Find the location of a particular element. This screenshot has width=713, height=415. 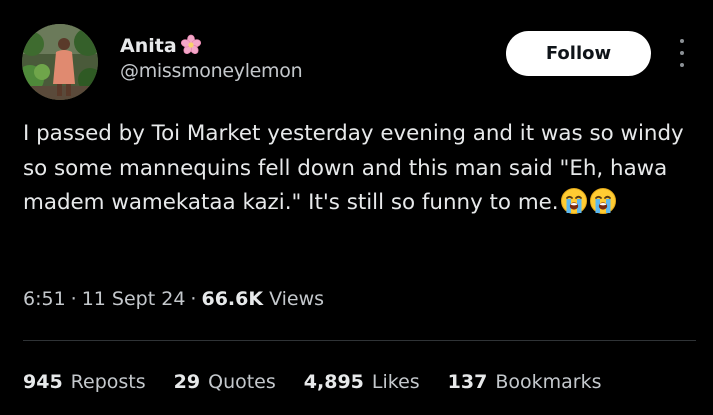

reposts-label: Reposts is located at coordinates (108, 382).